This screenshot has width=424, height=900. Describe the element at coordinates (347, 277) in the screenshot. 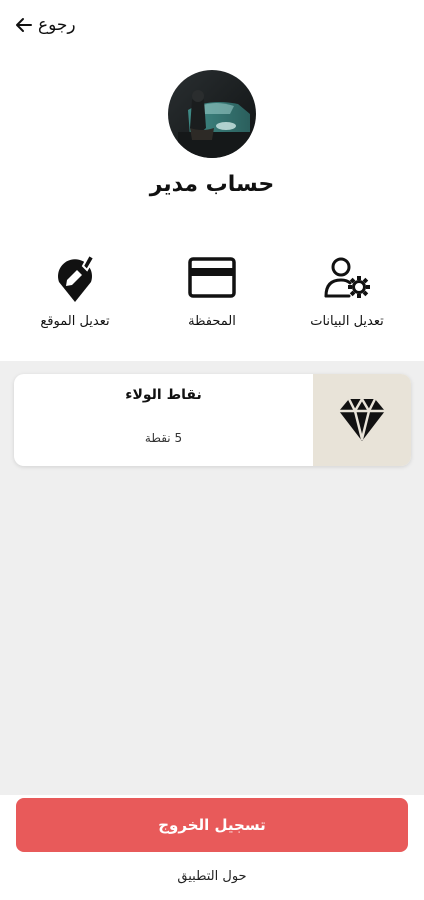

I see `user-gear-icon` at that location.